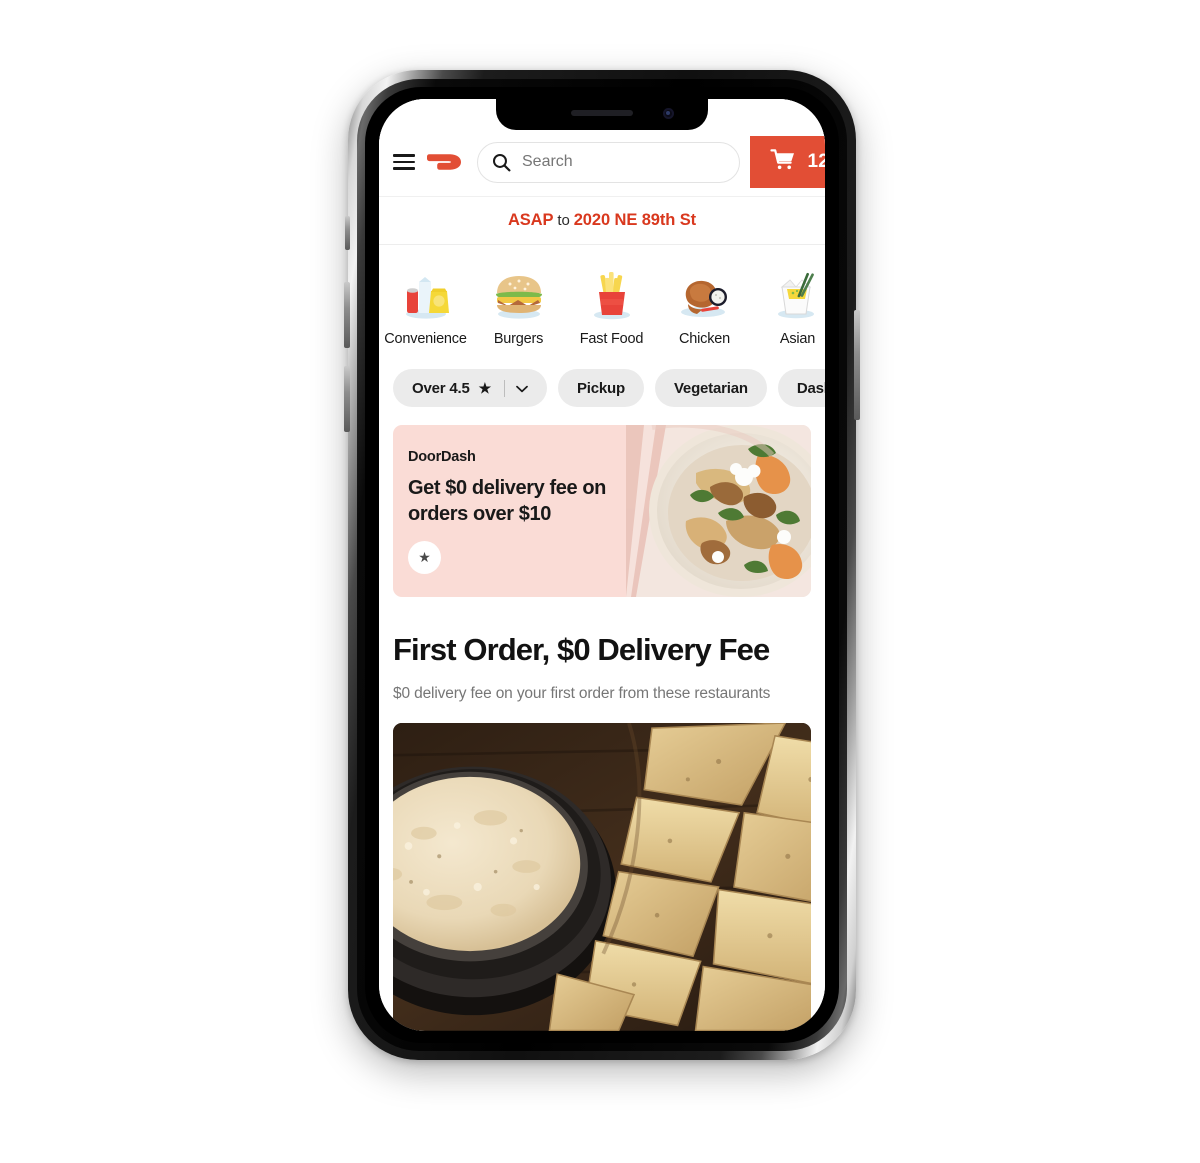 The height and width of the screenshot is (1163, 1200). I want to click on volume-up-button, so click(347, 315).